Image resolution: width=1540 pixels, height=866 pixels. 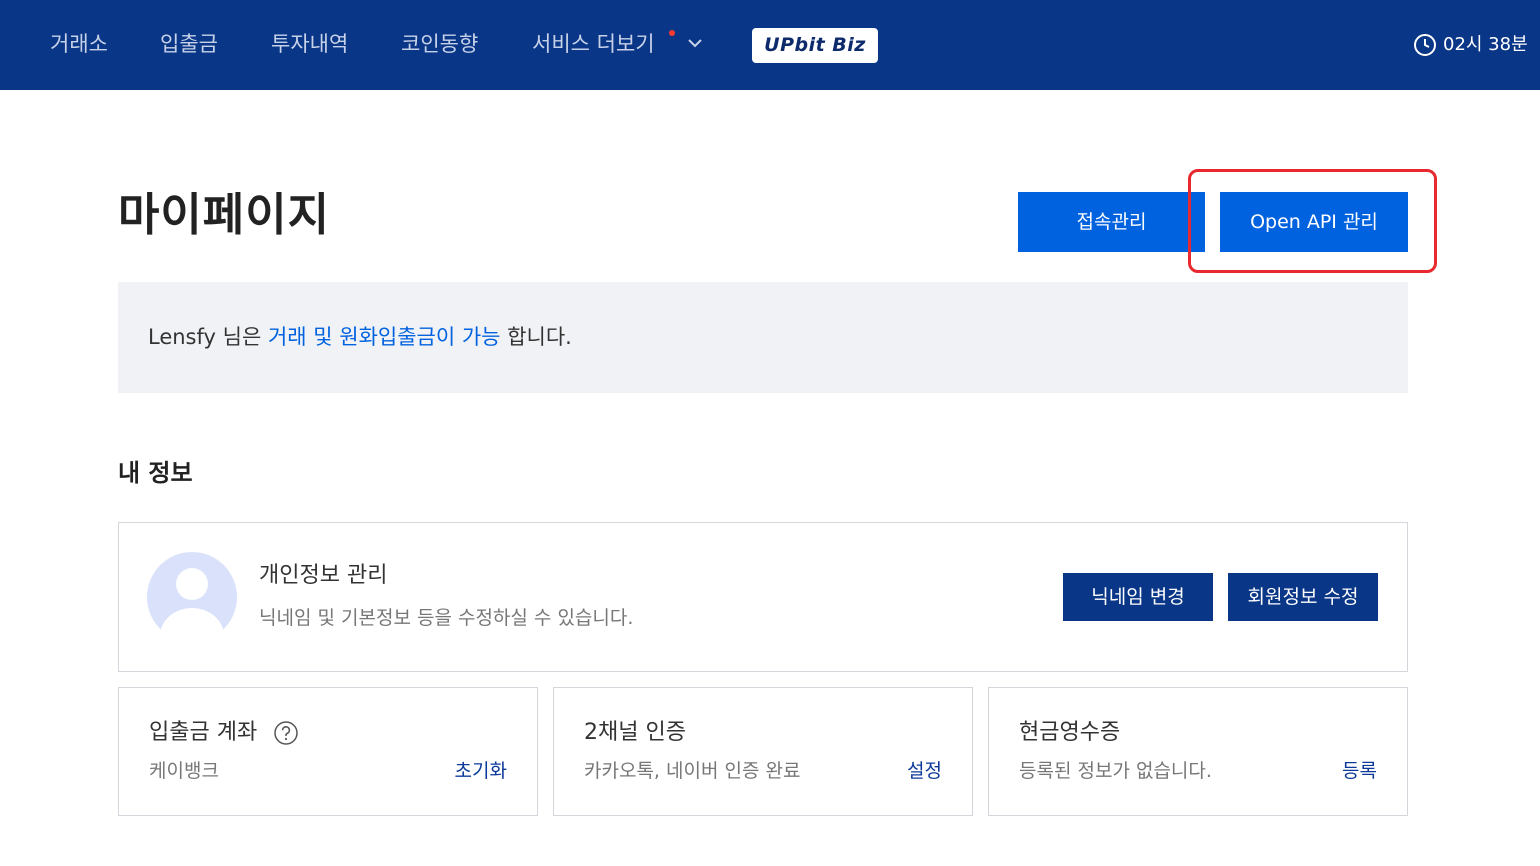 I want to click on two-channel-auth-title: 2채널 인증, so click(x=635, y=732).